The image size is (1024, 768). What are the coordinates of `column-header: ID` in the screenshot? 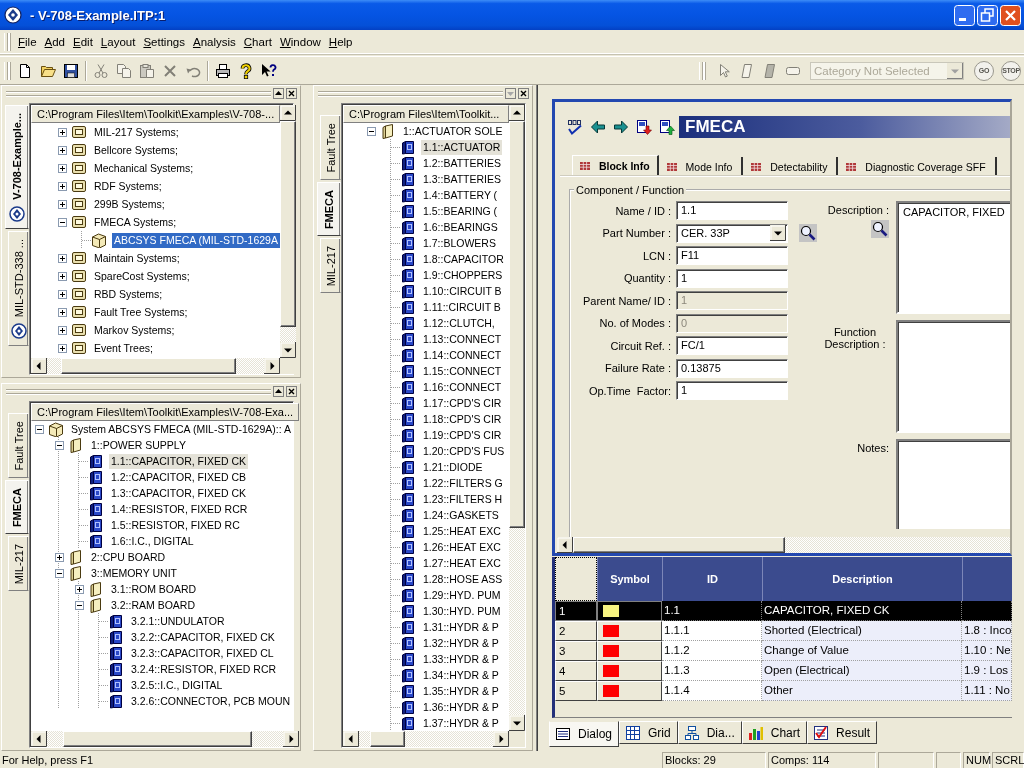 It's located at (712, 579).